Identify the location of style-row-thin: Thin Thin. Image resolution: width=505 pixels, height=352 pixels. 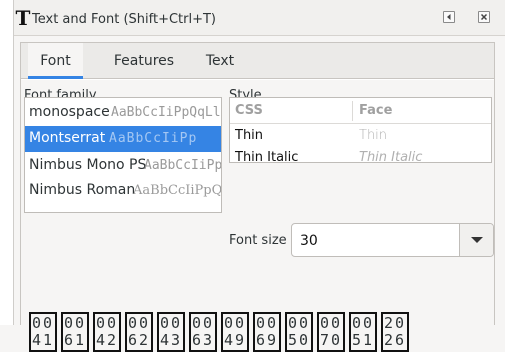
(360, 136).